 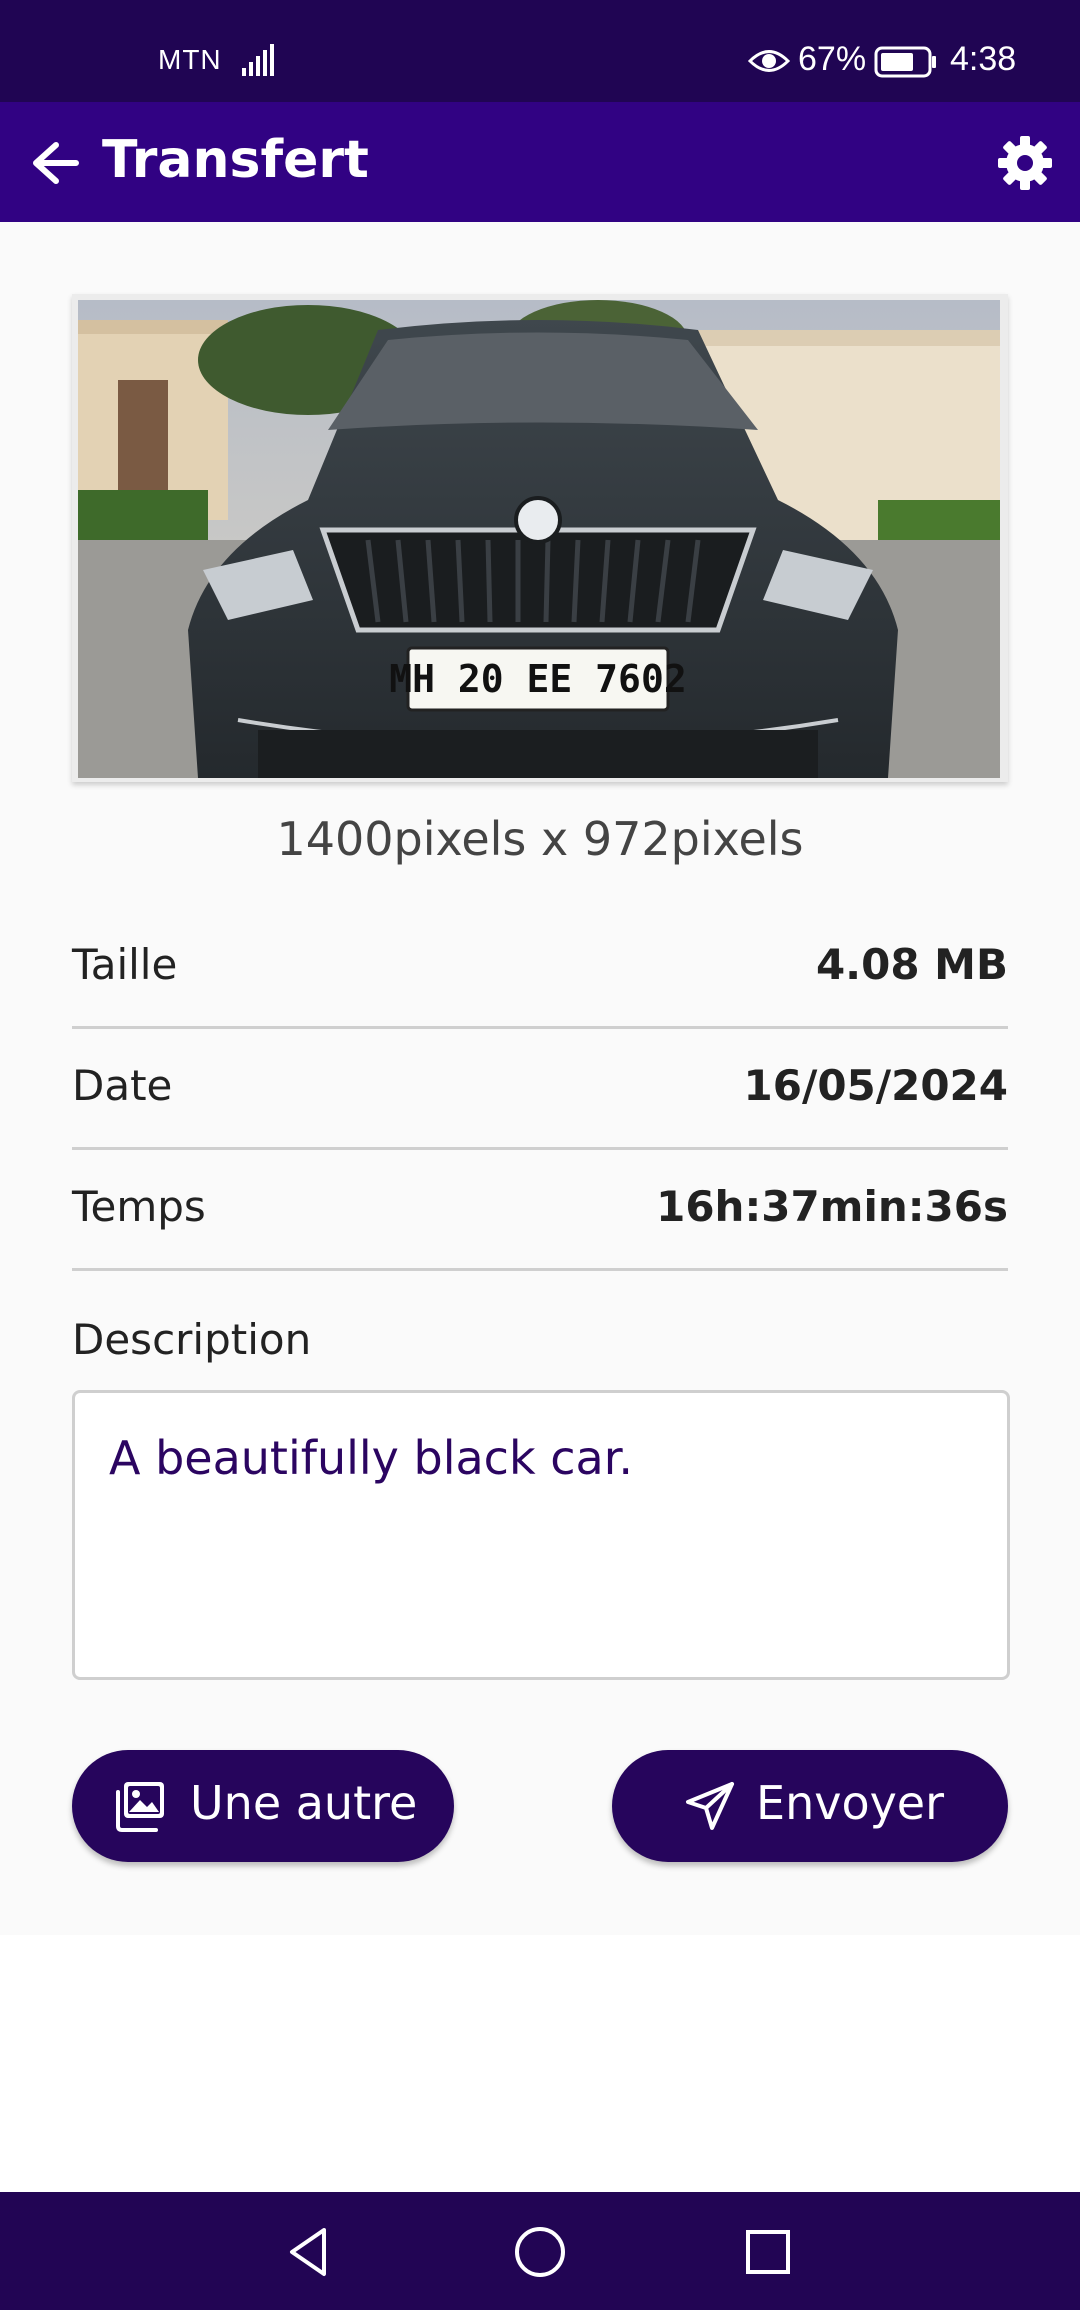 What do you see at coordinates (235, 160) in the screenshot?
I see `page-title: Transfert` at bounding box center [235, 160].